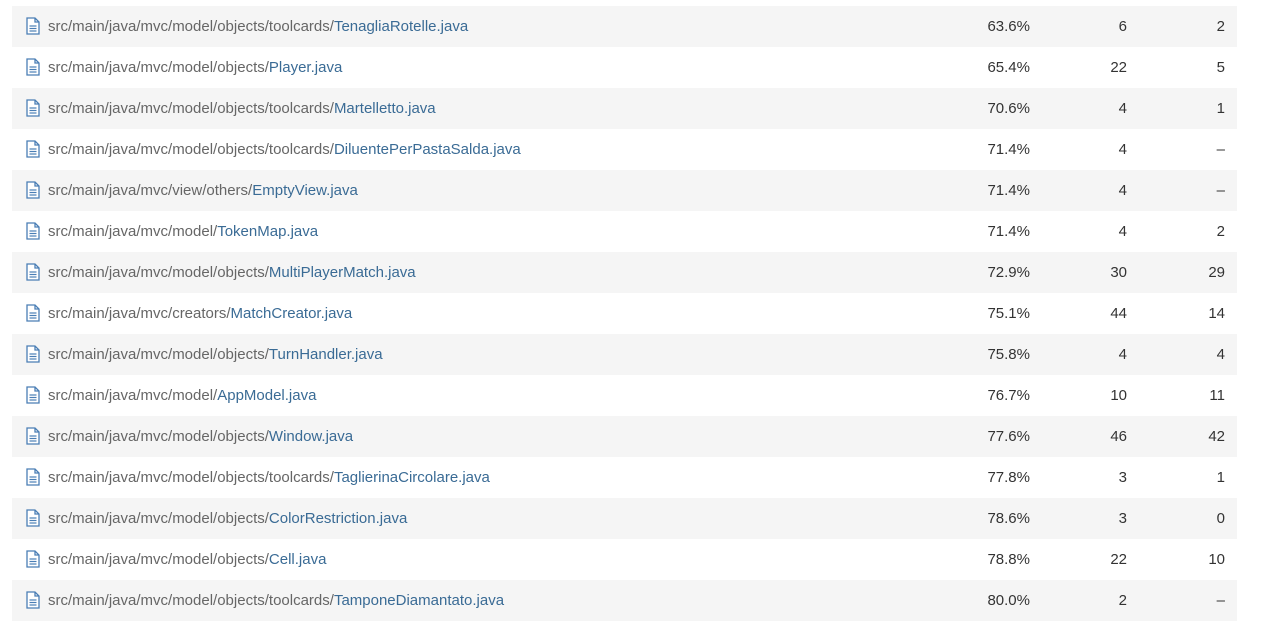  Describe the element at coordinates (1008, 26) in the screenshot. I see `coverage-percent: 63.6%` at that location.